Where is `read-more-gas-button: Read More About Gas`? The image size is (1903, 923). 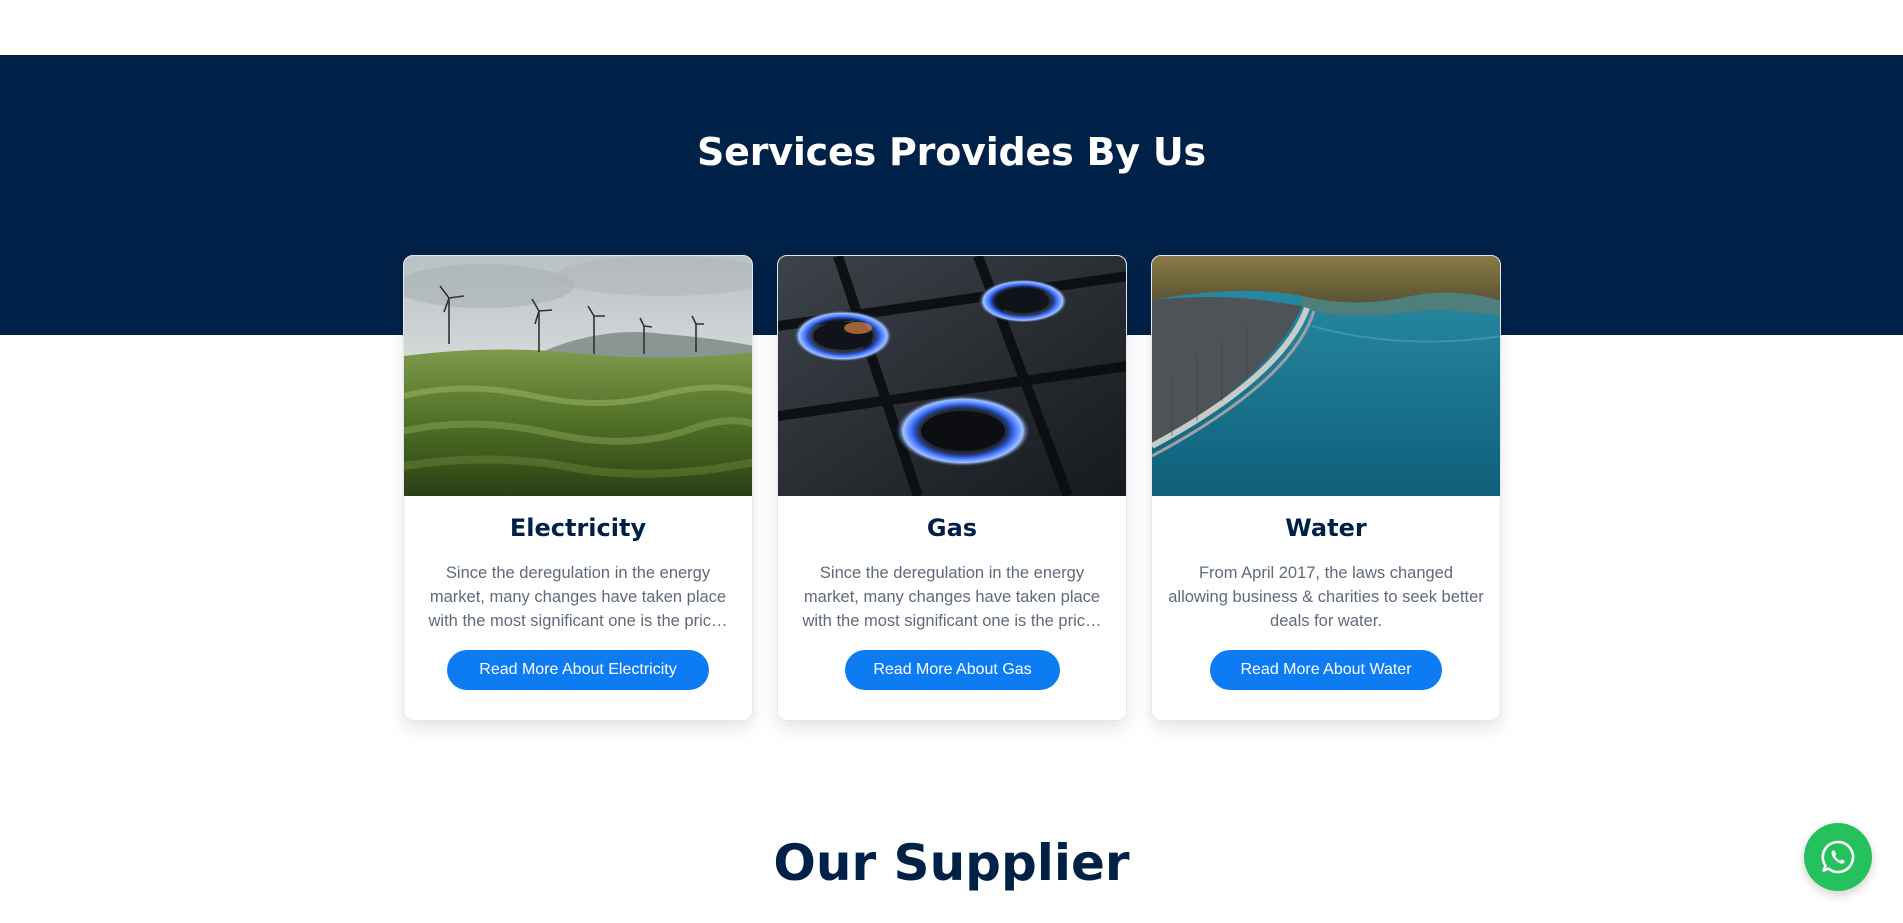 read-more-gas-button: Read More About Gas is located at coordinates (952, 670).